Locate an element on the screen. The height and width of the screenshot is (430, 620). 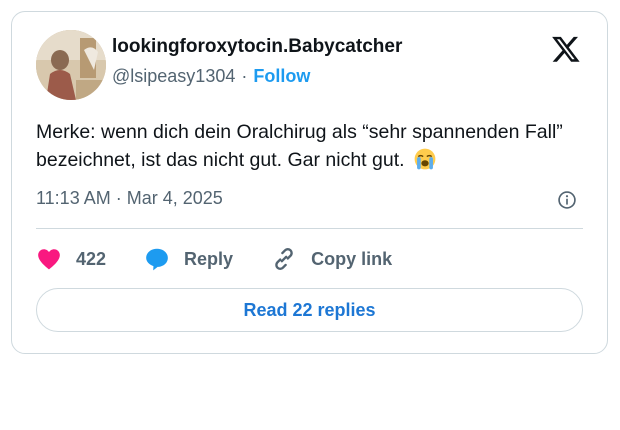
post-time: 11:13 AM is located at coordinates (73, 198).